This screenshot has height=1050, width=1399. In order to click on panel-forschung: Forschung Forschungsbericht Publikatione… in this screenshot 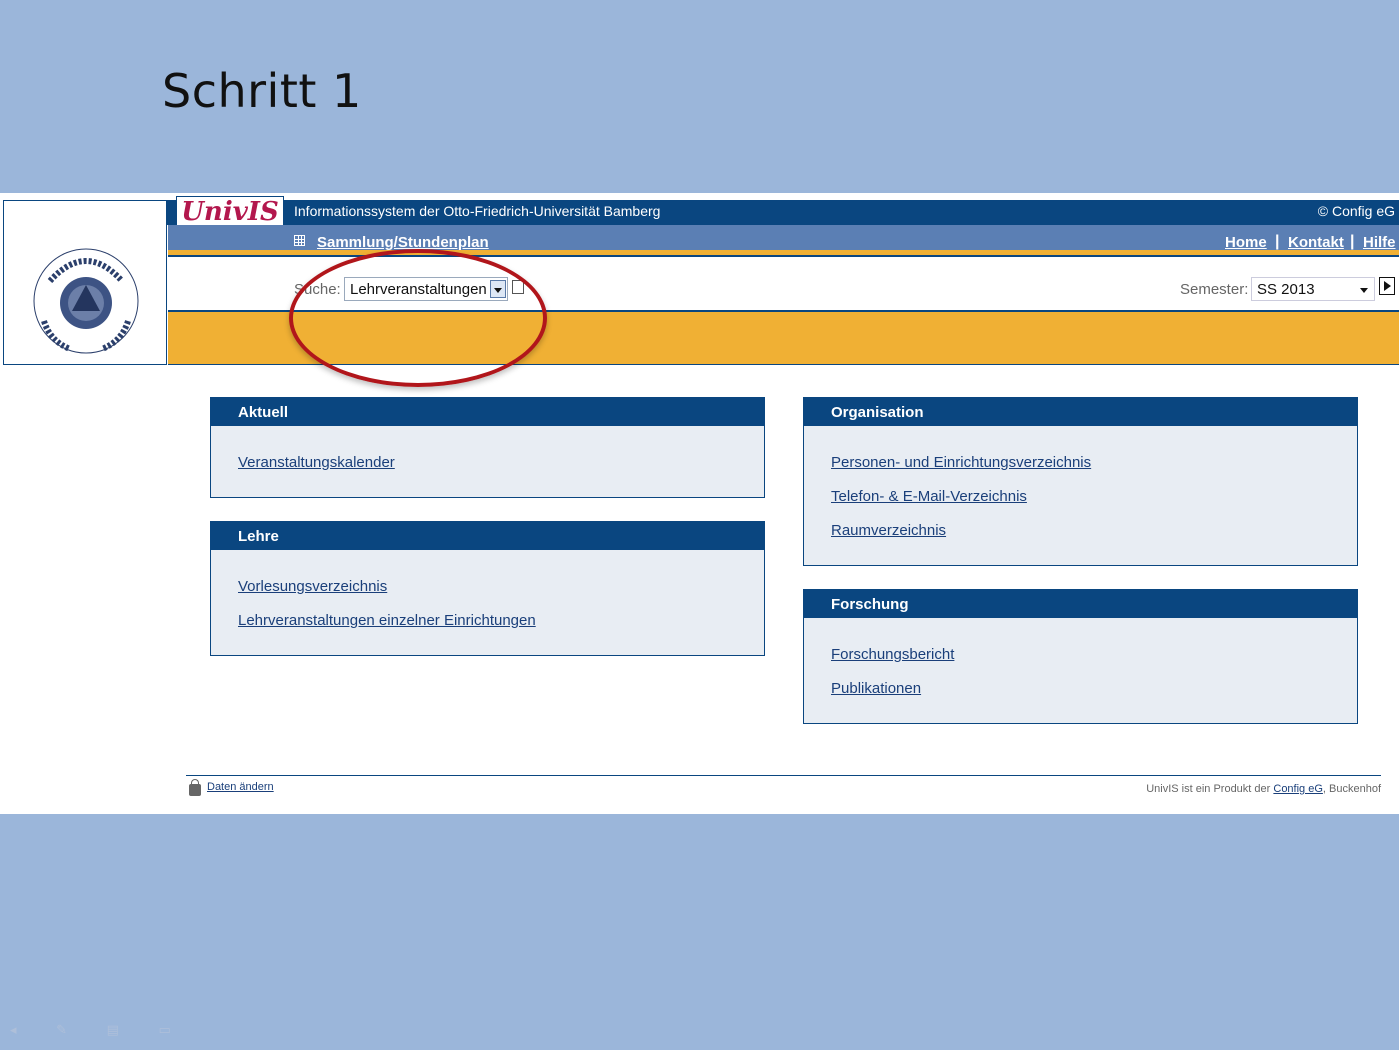, I will do `click(1080, 656)`.